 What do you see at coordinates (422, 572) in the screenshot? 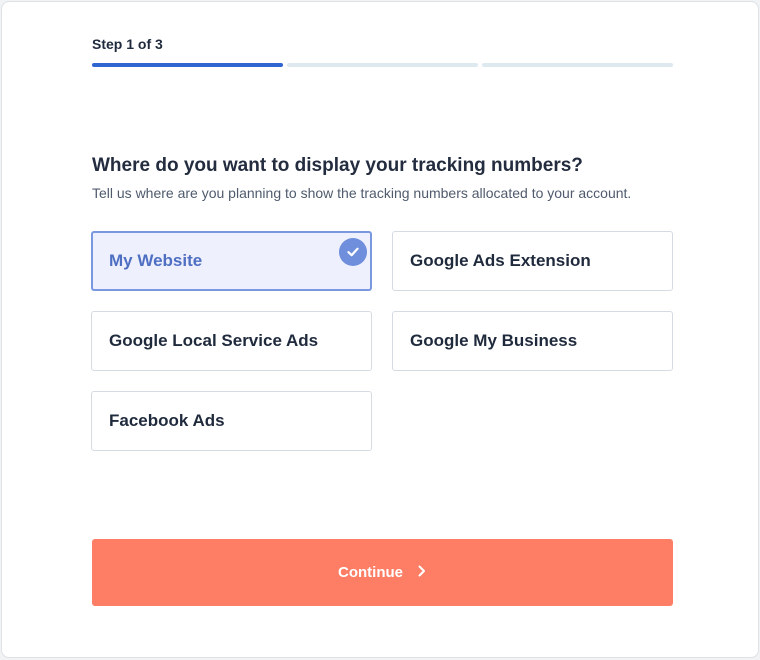
I see `chevron-right-icon` at bounding box center [422, 572].